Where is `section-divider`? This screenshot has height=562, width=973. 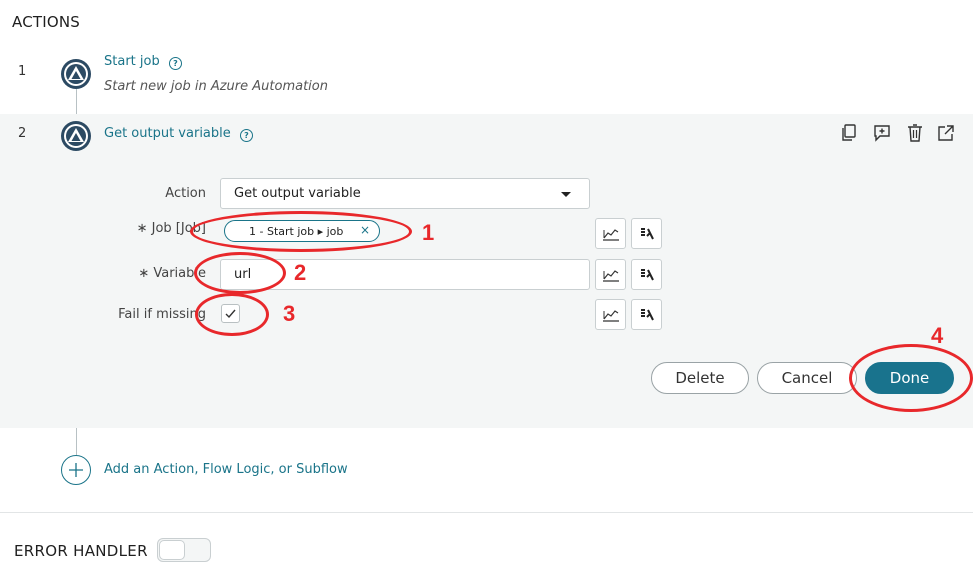
section-divider is located at coordinates (486, 512).